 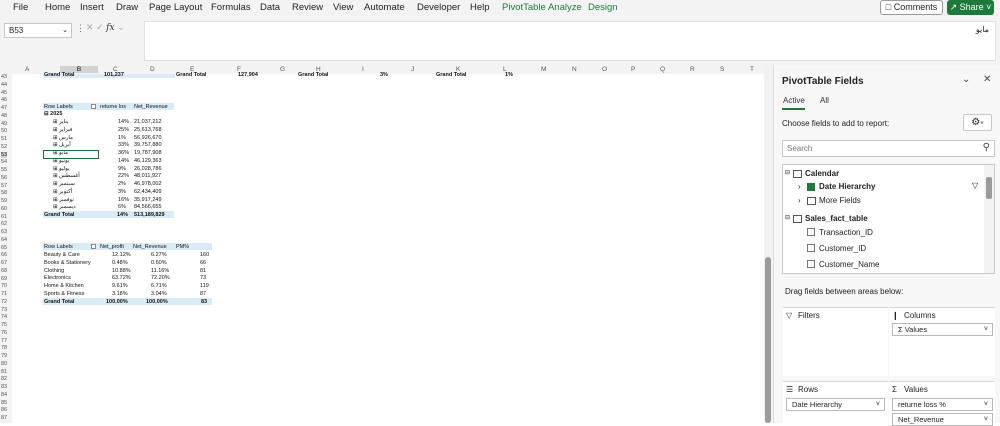 I want to click on pivot1-returns-pct: 2%, so click(x=122, y=184).